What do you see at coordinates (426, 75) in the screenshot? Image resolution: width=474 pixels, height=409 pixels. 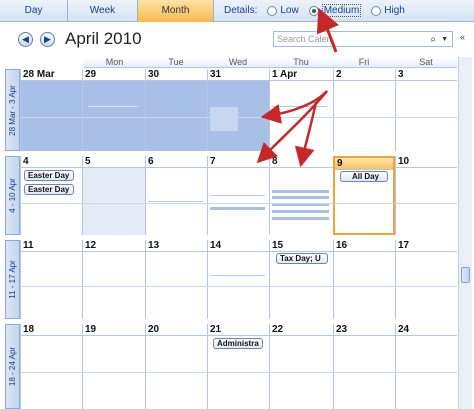 I see `day-number: 3` at bounding box center [426, 75].